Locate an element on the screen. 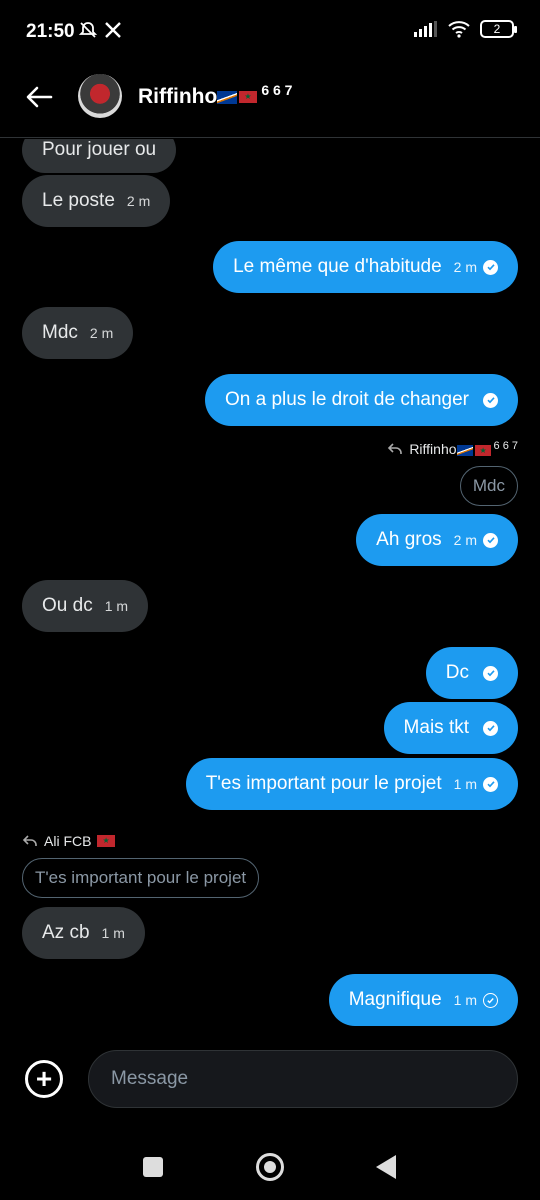 This screenshot has width=540, height=1200. message-text: Ah gros is located at coordinates (409, 539).